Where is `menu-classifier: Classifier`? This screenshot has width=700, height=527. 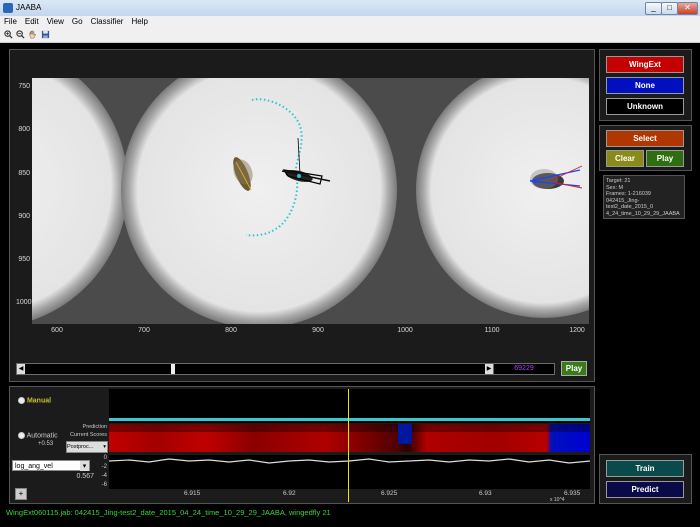 menu-classifier: Classifier is located at coordinates (107, 21).